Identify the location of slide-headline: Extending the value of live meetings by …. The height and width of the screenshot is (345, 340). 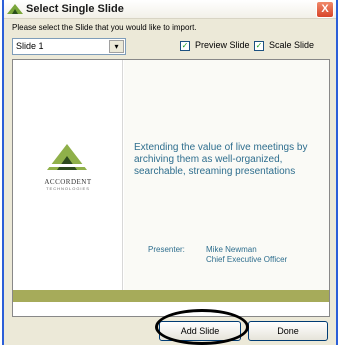
(221, 159).